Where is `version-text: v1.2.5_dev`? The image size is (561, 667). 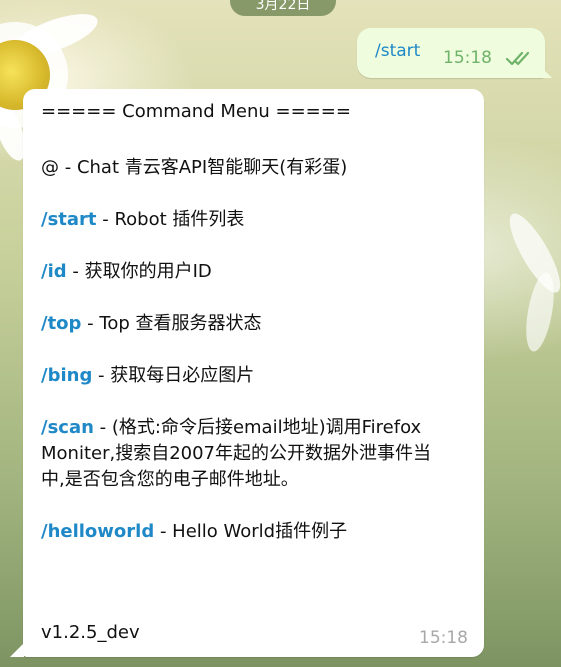 version-text: v1.2.5_dev is located at coordinates (90, 632).